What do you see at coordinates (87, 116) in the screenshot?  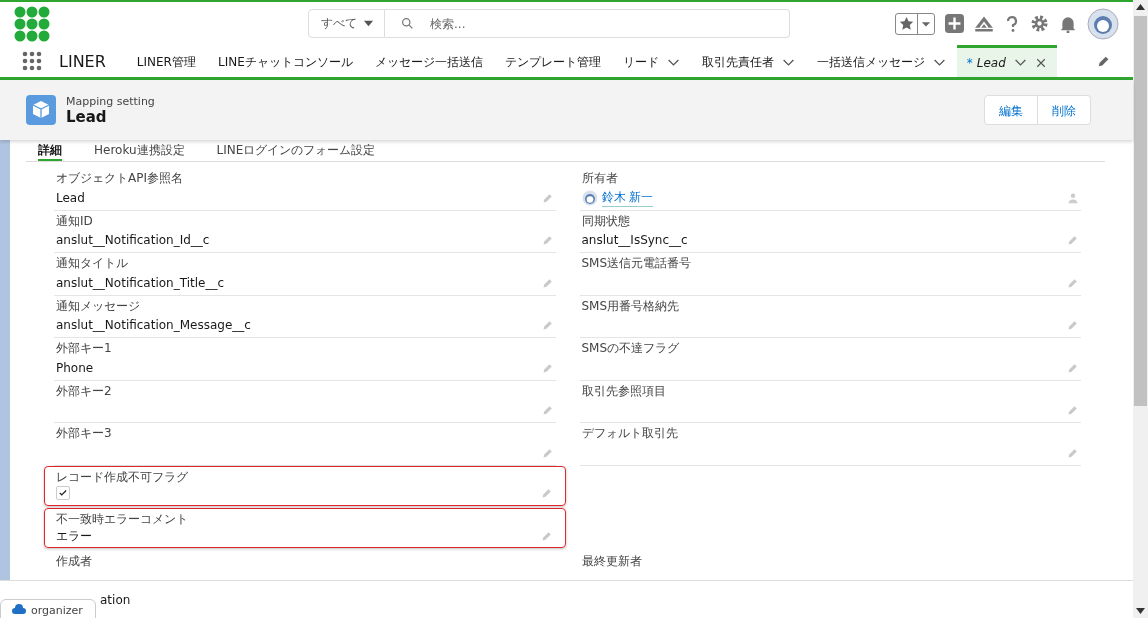 I see `record-title: Lead` at bounding box center [87, 116].